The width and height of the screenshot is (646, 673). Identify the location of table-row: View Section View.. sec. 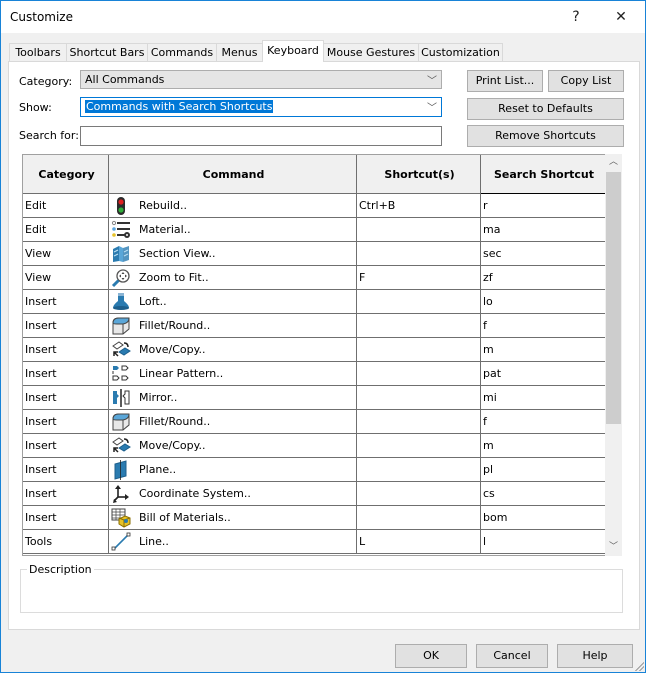
(314, 253).